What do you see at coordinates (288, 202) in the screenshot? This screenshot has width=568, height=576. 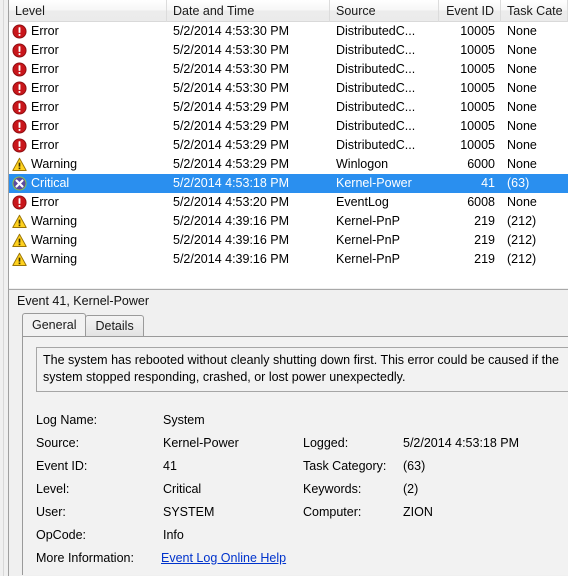 I see `table-row: Error 5/2/2014 4:53:20 PM EventLog 6008 None` at bounding box center [288, 202].